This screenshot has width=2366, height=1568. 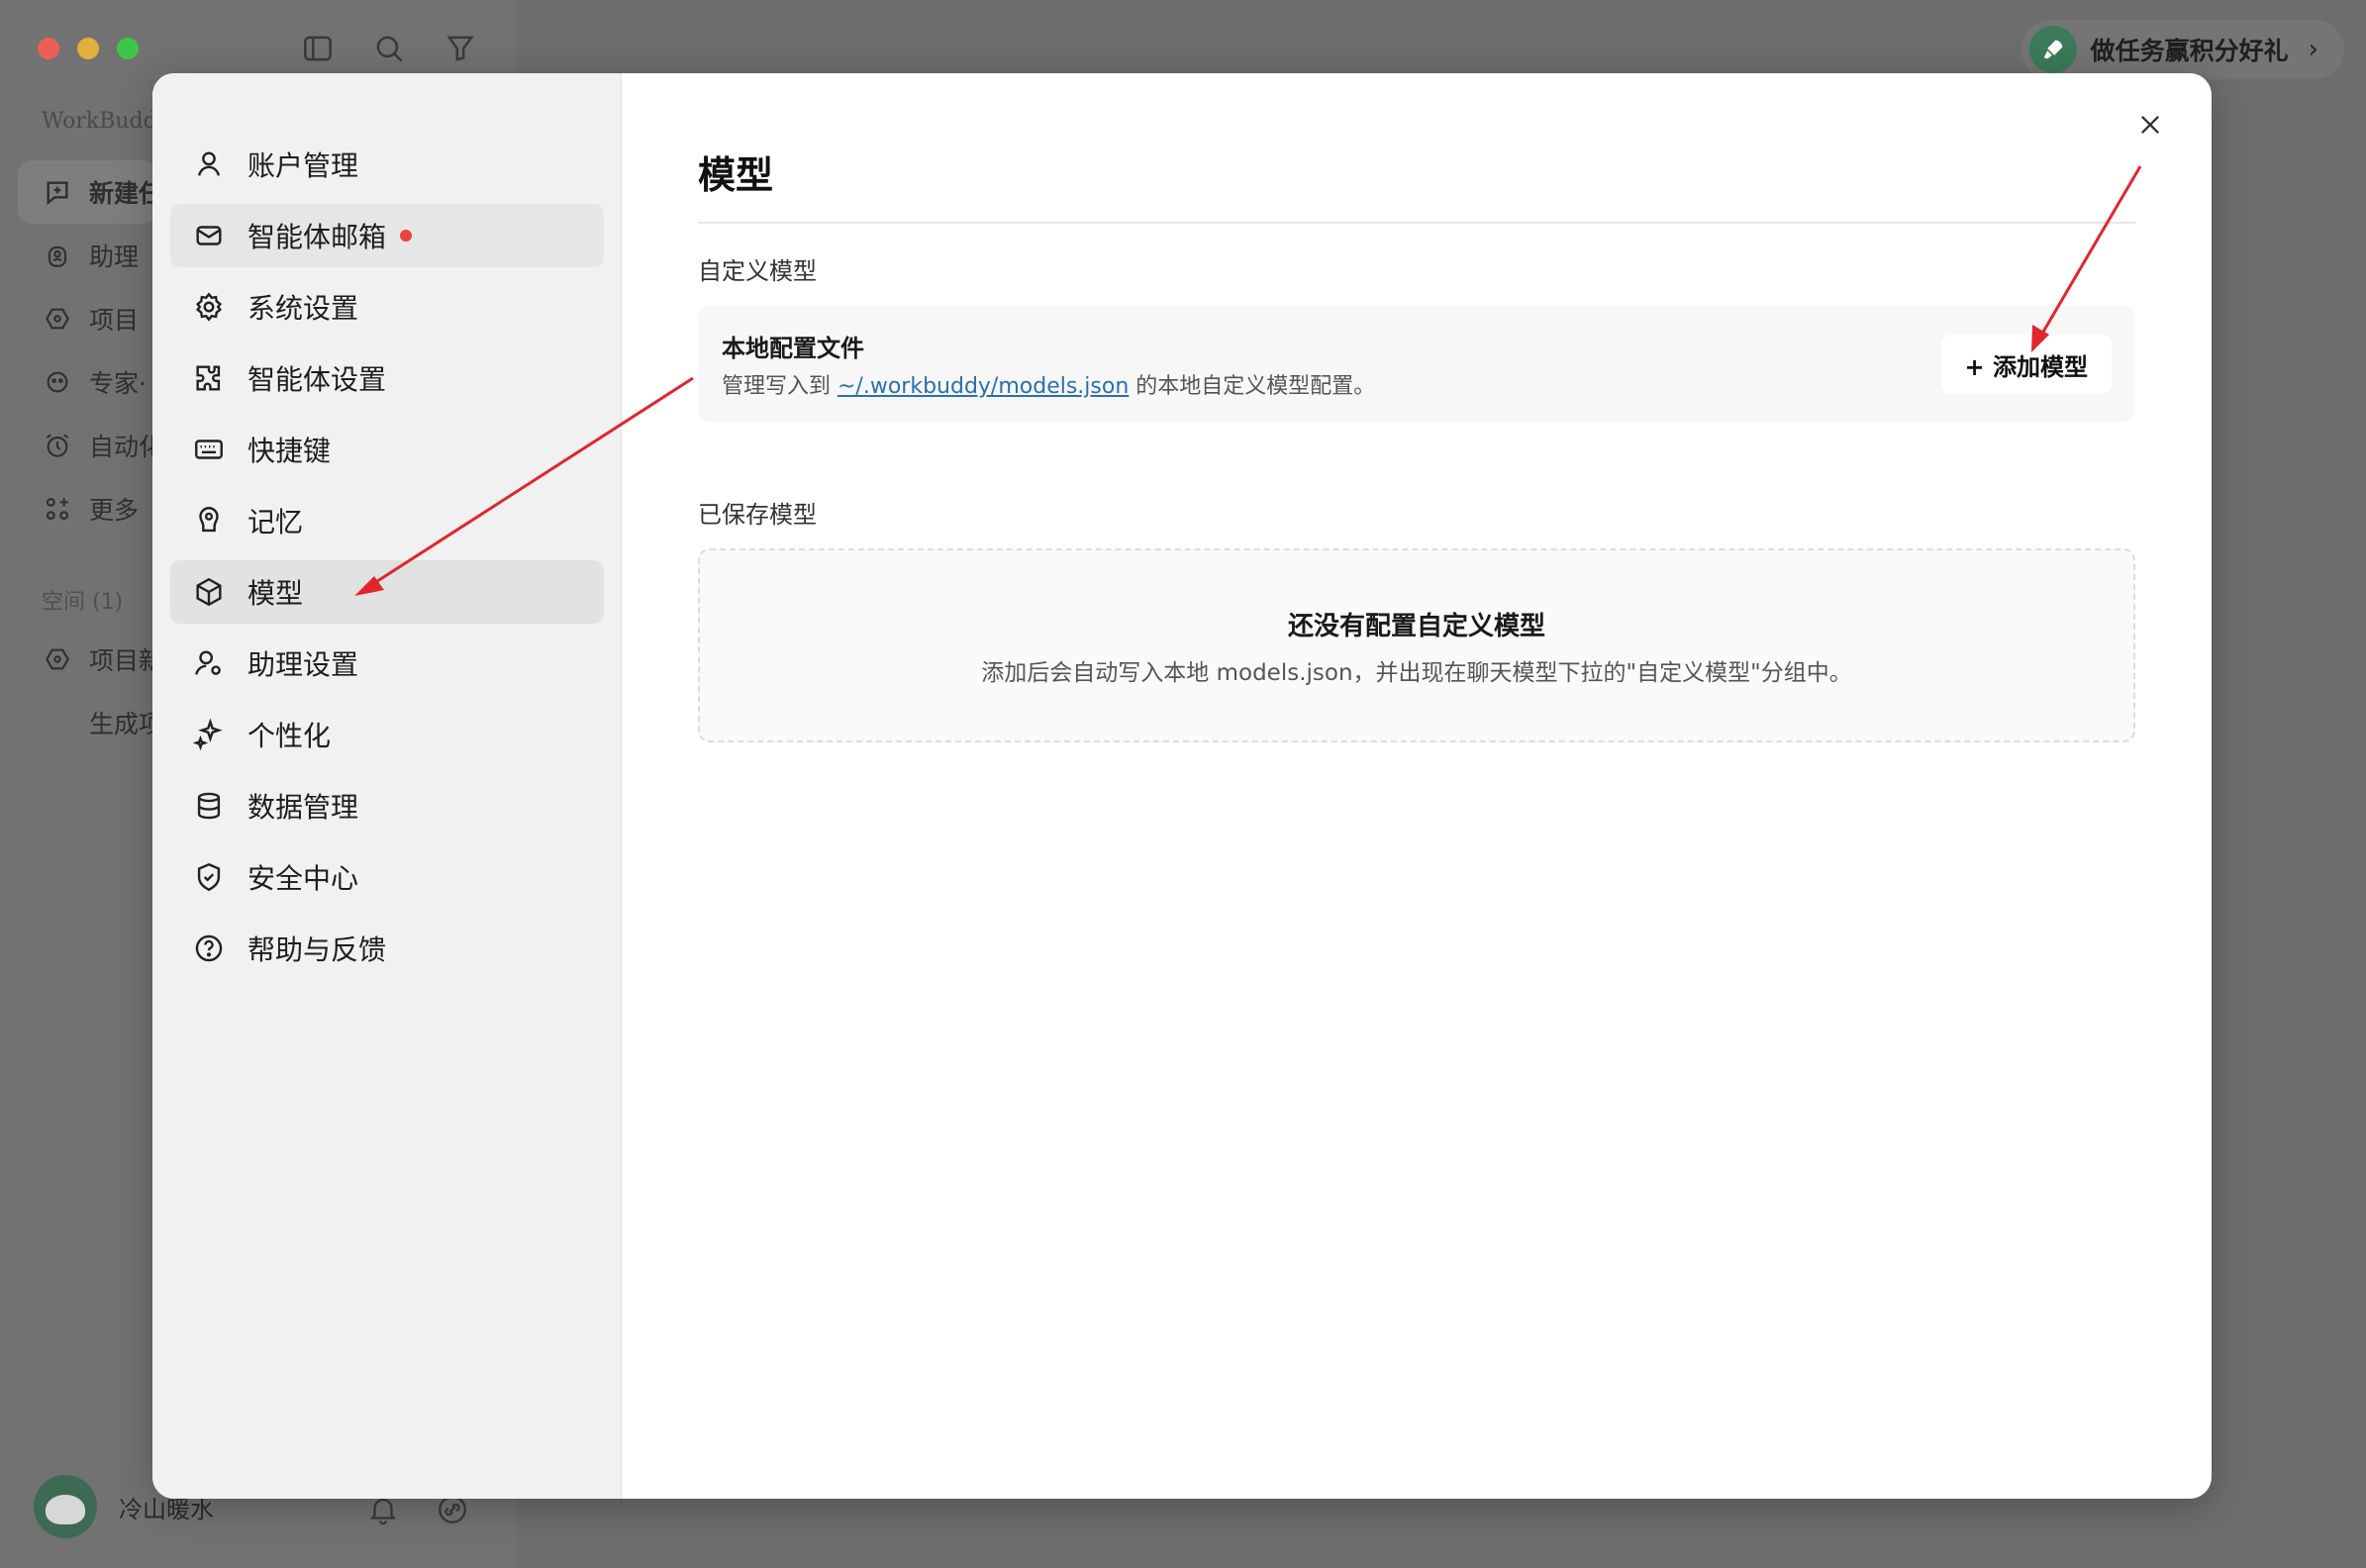 What do you see at coordinates (48, 48) in the screenshot?
I see `window-close-button` at bounding box center [48, 48].